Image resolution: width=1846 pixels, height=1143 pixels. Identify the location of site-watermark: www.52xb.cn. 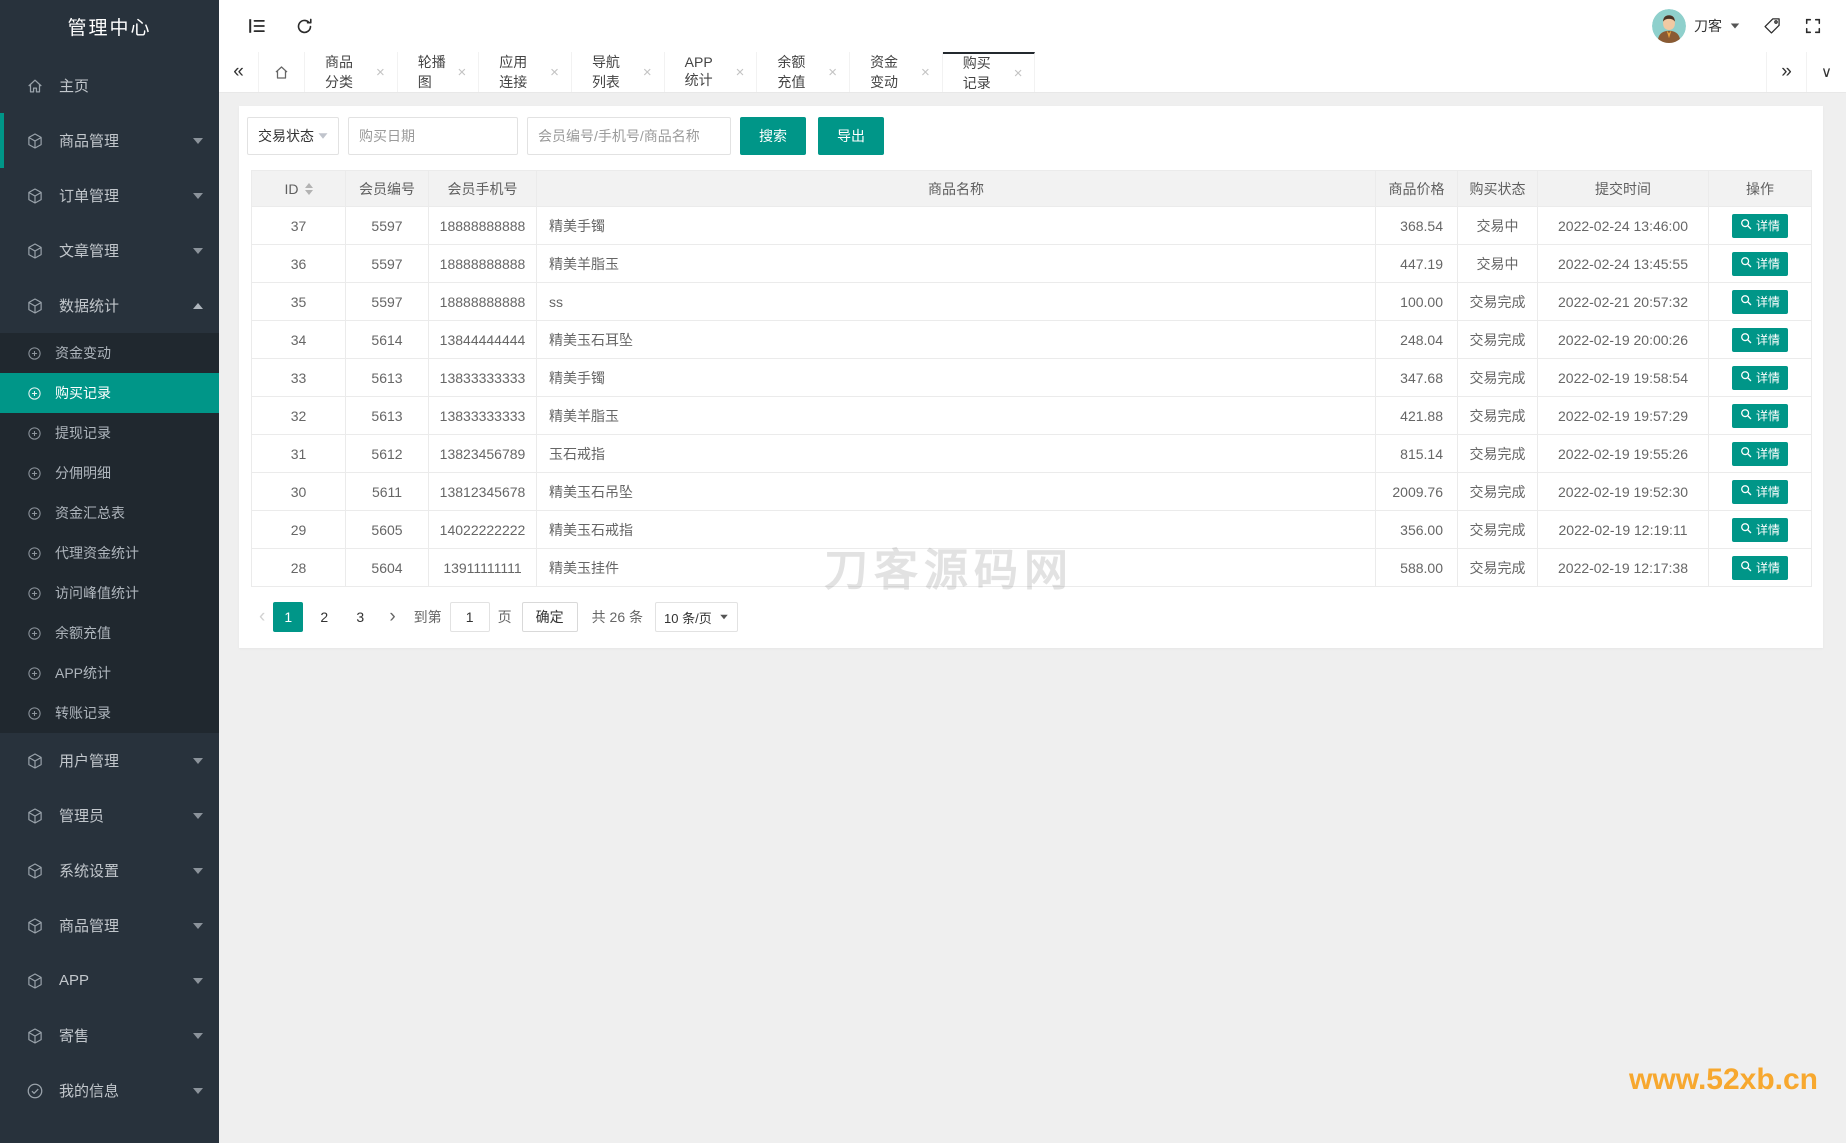
(1723, 1079).